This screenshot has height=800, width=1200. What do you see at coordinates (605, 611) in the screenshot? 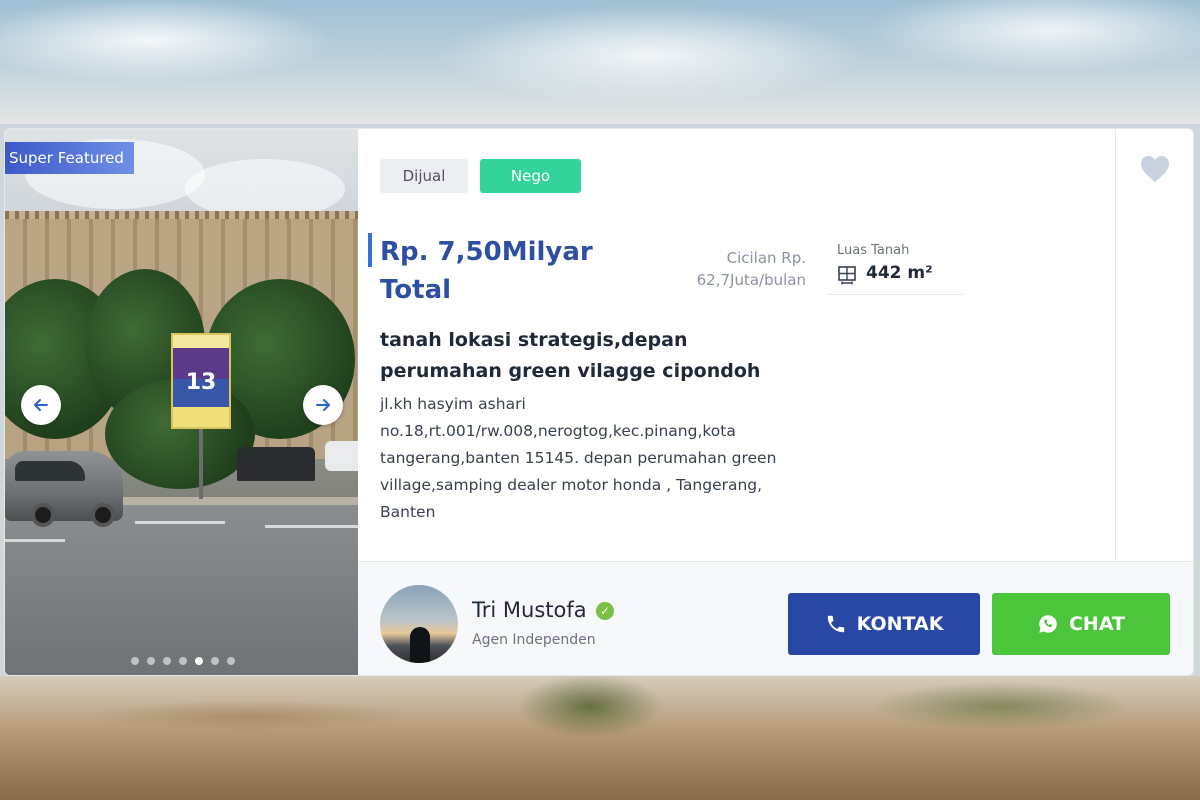
I see `check-circle-icon: ✓` at bounding box center [605, 611].